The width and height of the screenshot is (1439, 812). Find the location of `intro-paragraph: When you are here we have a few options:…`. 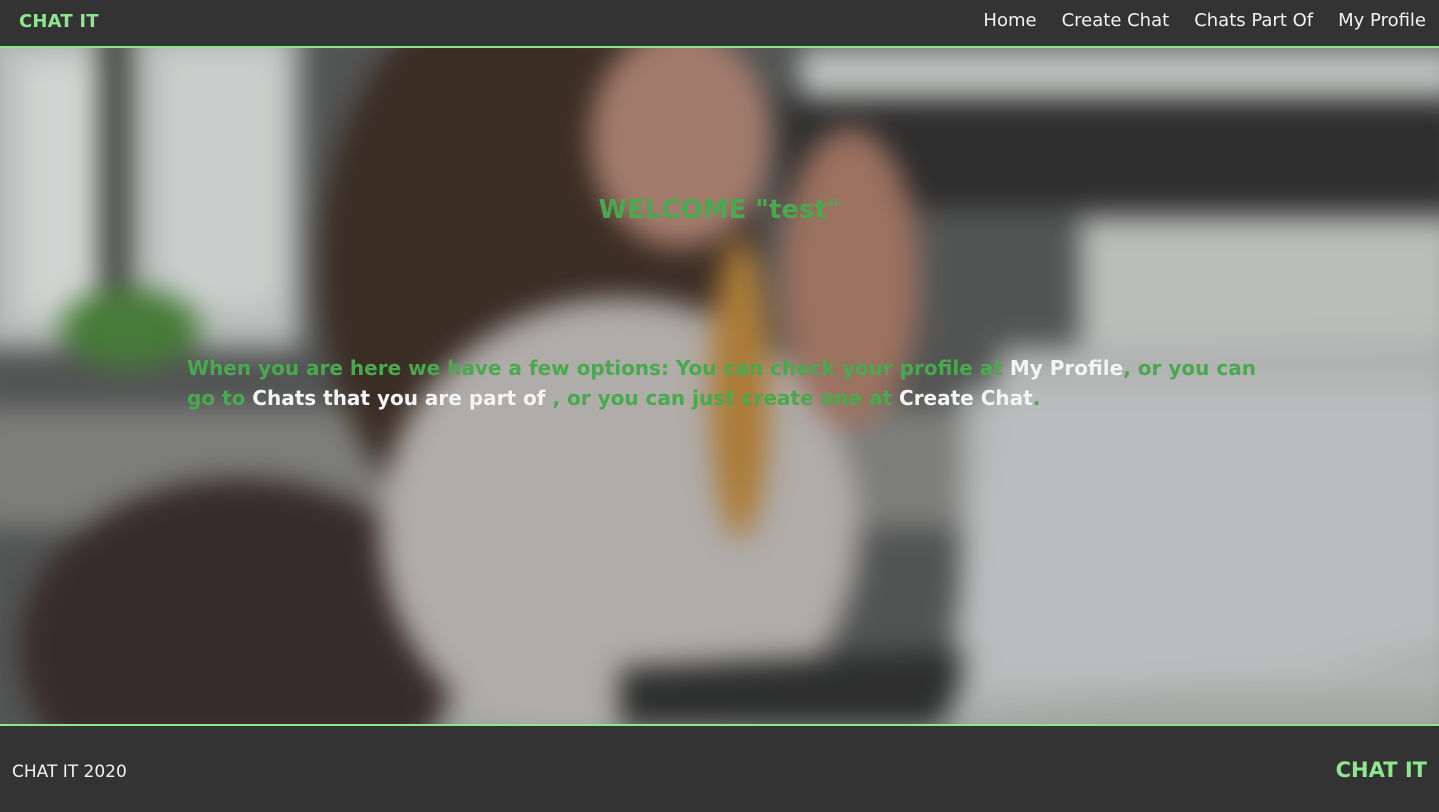

intro-paragraph: When you are here we have a few options:… is located at coordinates (727, 383).